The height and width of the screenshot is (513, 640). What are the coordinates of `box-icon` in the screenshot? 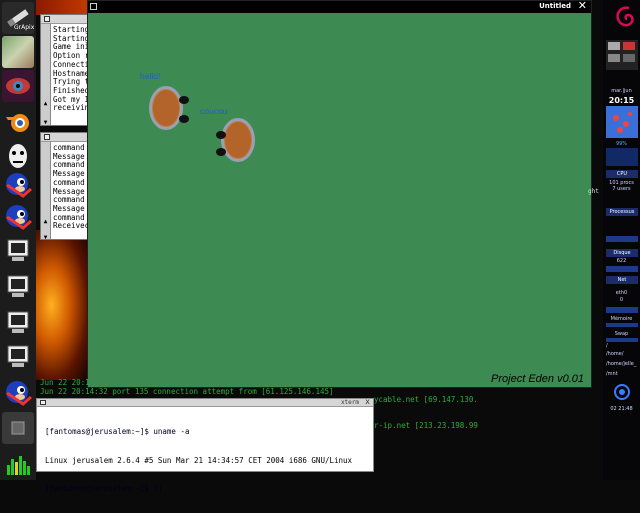 It's located at (18, 428).